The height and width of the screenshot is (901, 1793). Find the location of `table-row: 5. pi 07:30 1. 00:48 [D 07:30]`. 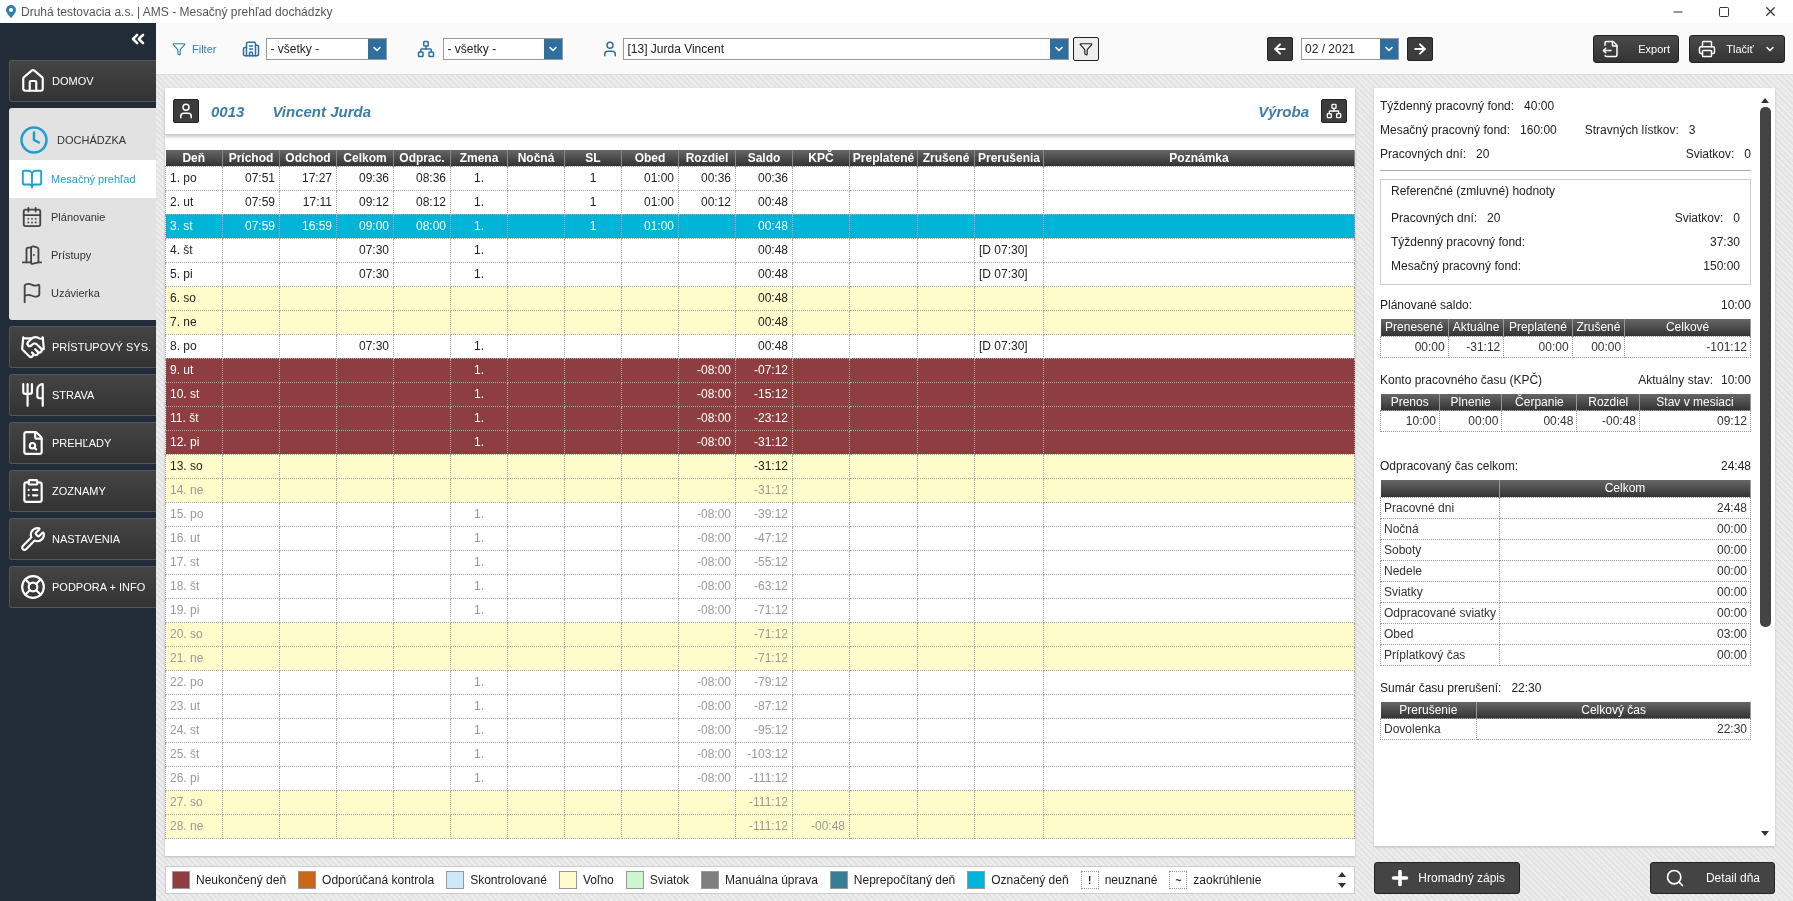

table-row: 5. pi 07:30 1. 00:48 [D 07:30] is located at coordinates (760, 274).